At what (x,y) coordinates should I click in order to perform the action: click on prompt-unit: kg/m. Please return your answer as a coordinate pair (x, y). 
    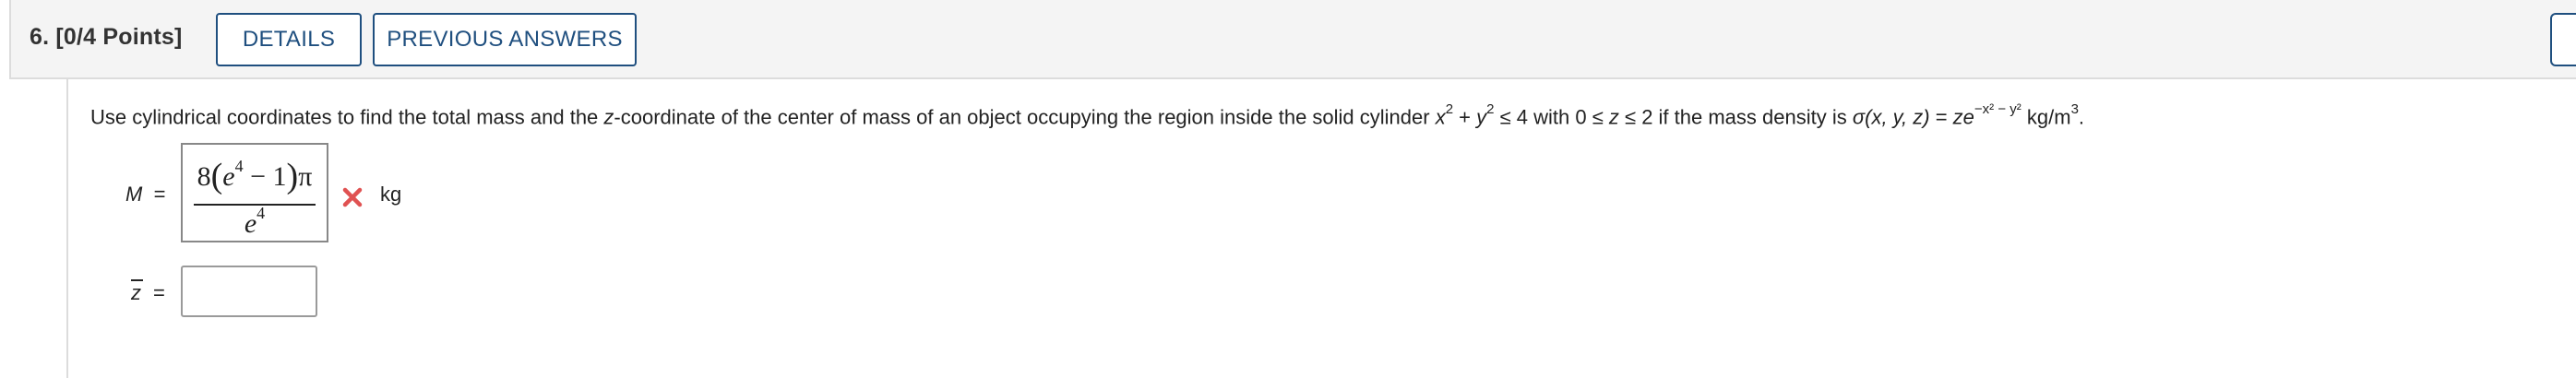
    Looking at the image, I should click on (2046, 117).